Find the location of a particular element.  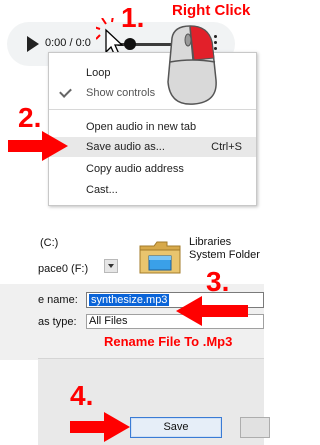

check-icon is located at coordinates (65, 91).